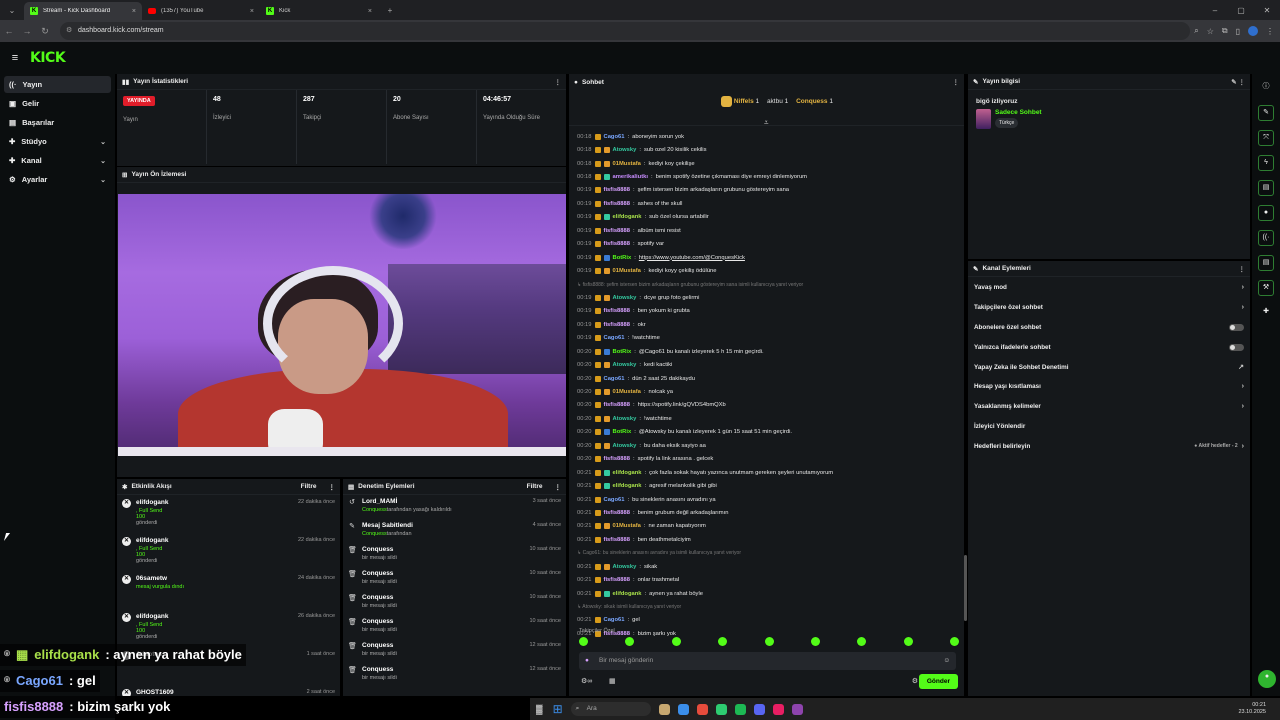 The height and width of the screenshot is (720, 1280). What do you see at coordinates (610, 709) in the screenshot?
I see `taskbar-search: ⌕ Ara` at bounding box center [610, 709].